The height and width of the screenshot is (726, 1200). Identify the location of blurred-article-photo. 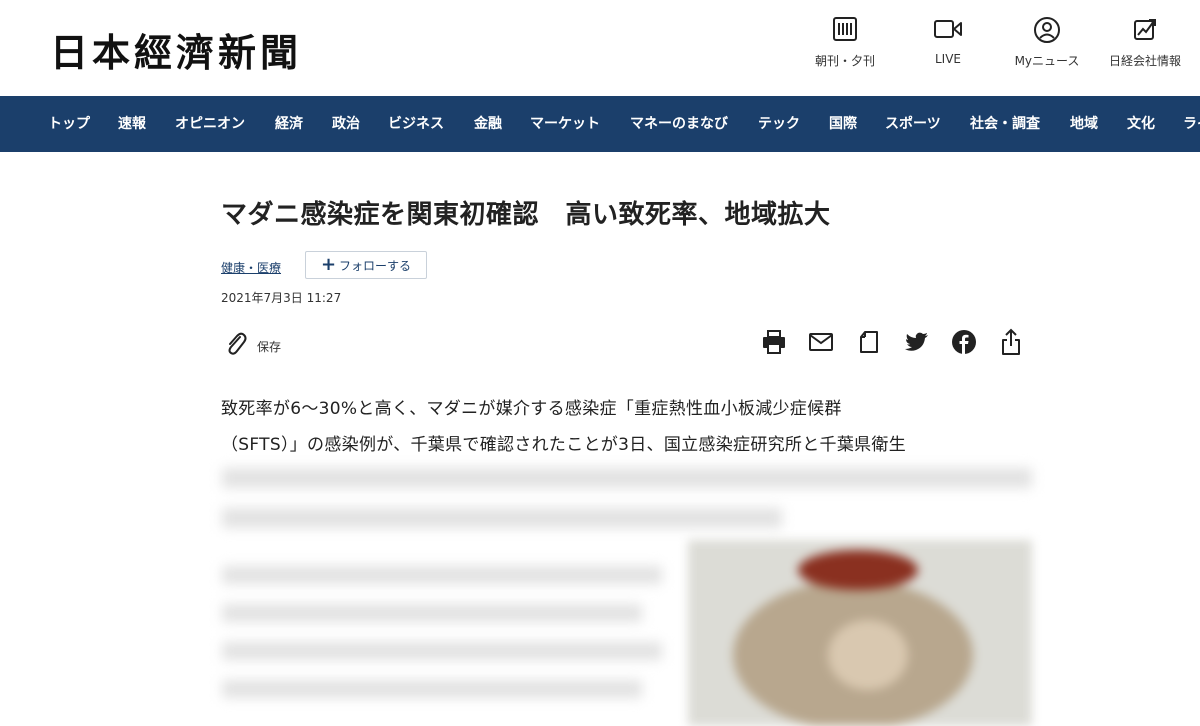
(860, 633).